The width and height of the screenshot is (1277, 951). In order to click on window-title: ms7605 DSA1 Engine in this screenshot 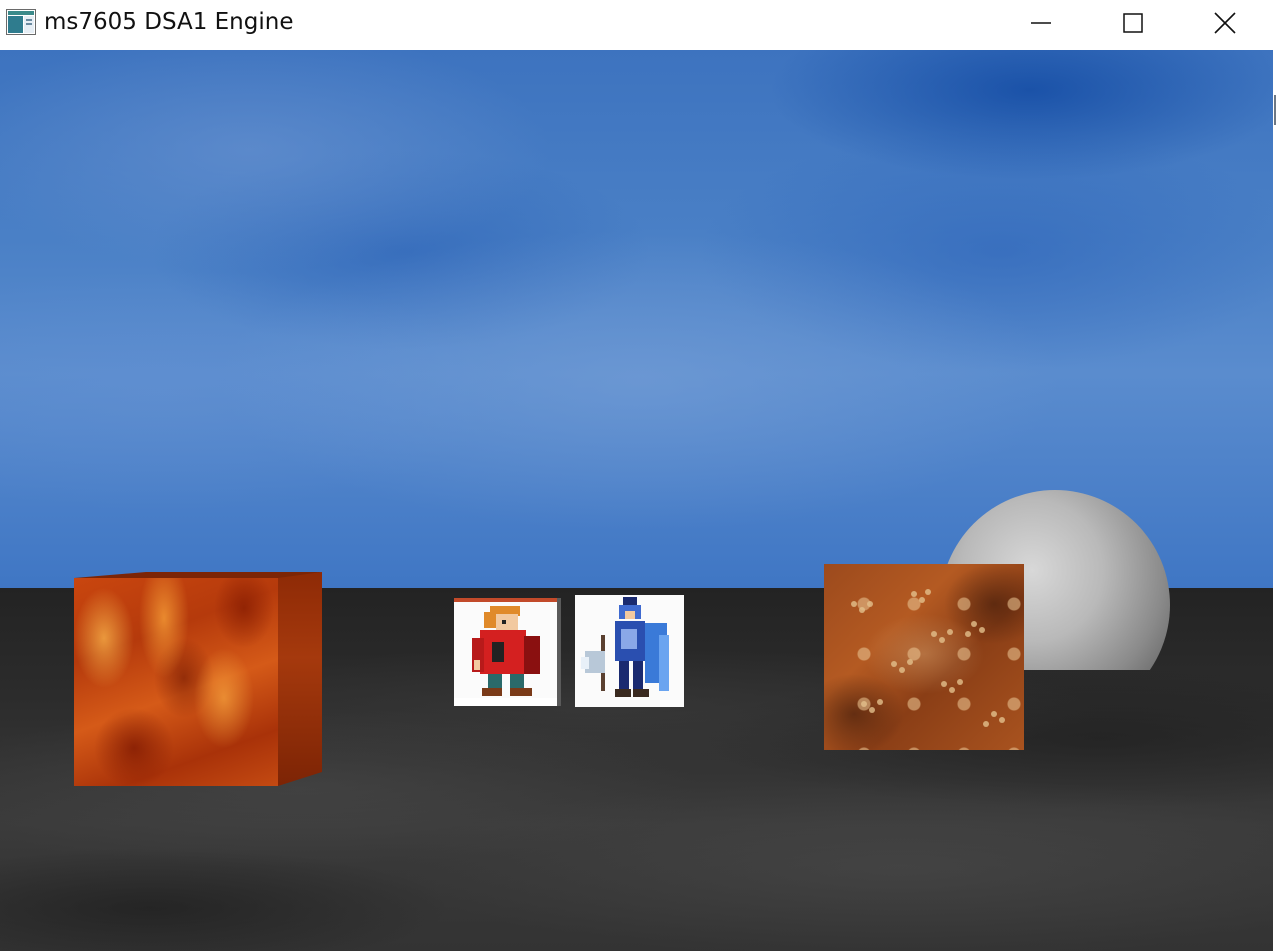, I will do `click(169, 22)`.